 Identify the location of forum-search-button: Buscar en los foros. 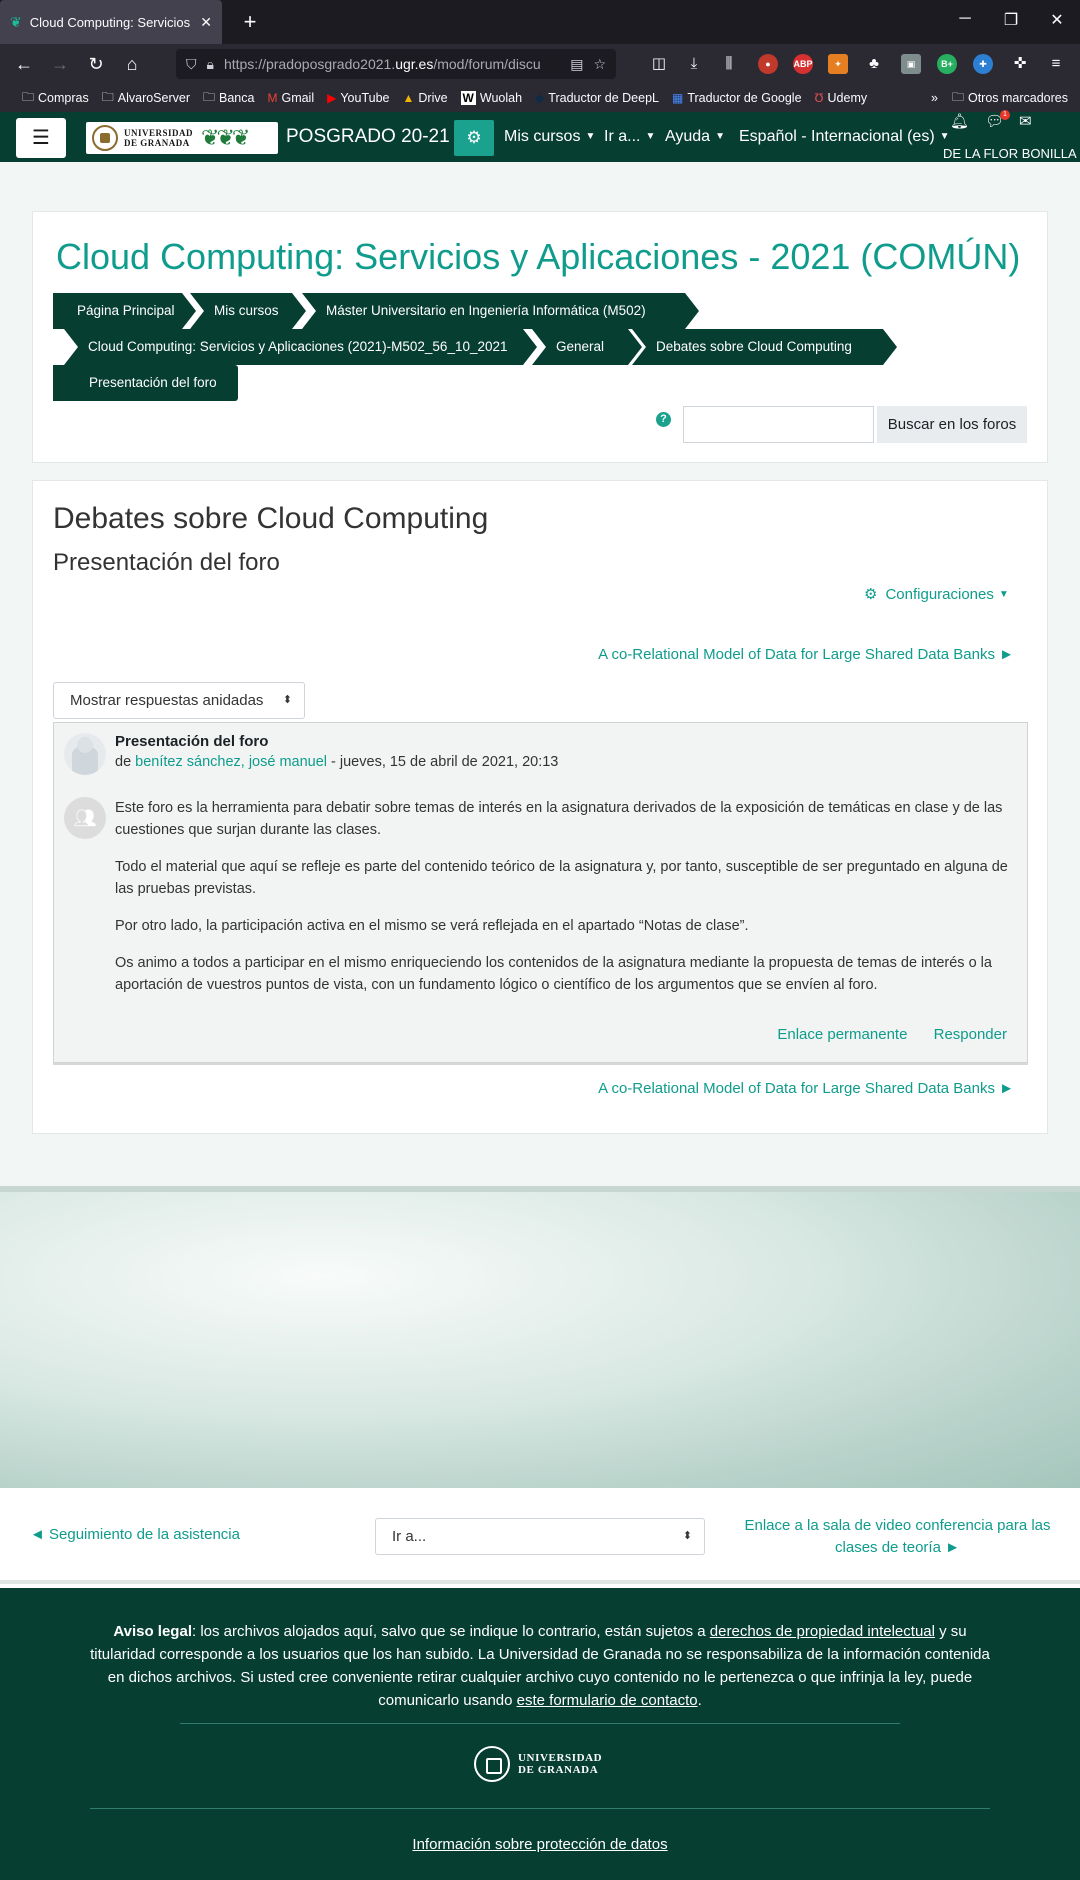
(952, 424).